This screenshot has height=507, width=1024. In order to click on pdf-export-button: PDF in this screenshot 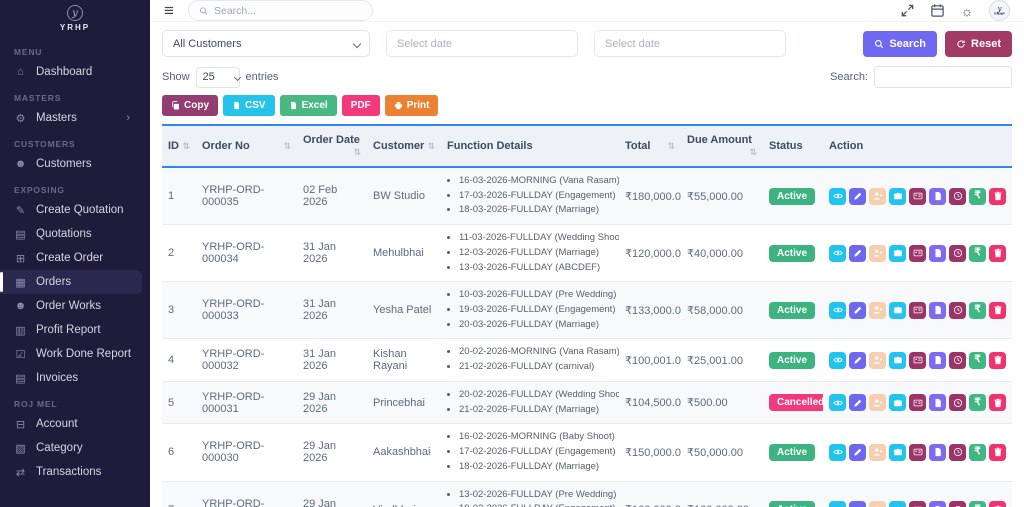, I will do `click(360, 105)`.